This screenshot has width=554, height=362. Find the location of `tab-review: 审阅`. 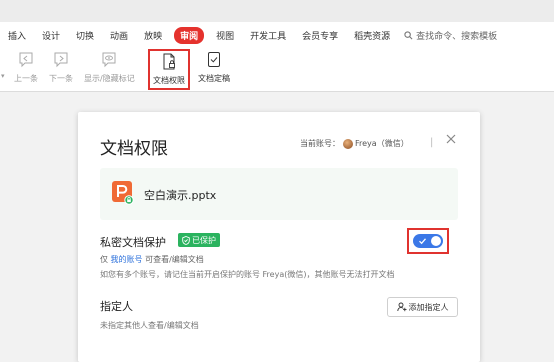

tab-review: 审阅 is located at coordinates (189, 35).